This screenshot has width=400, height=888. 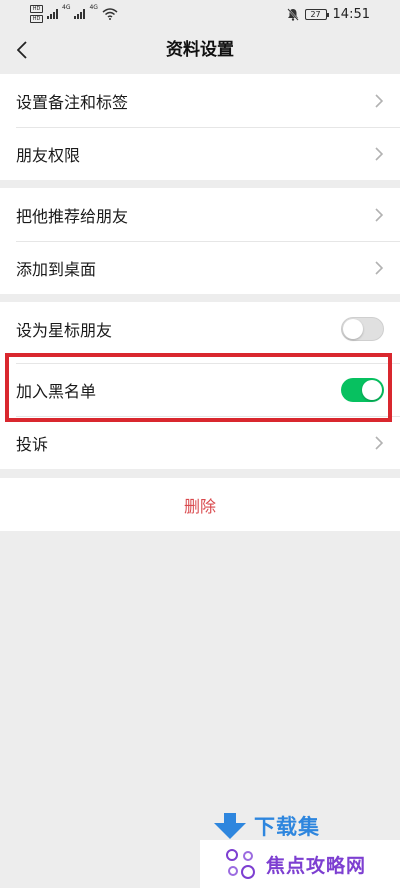 What do you see at coordinates (110, 14) in the screenshot?
I see `wifi-icon` at bounding box center [110, 14].